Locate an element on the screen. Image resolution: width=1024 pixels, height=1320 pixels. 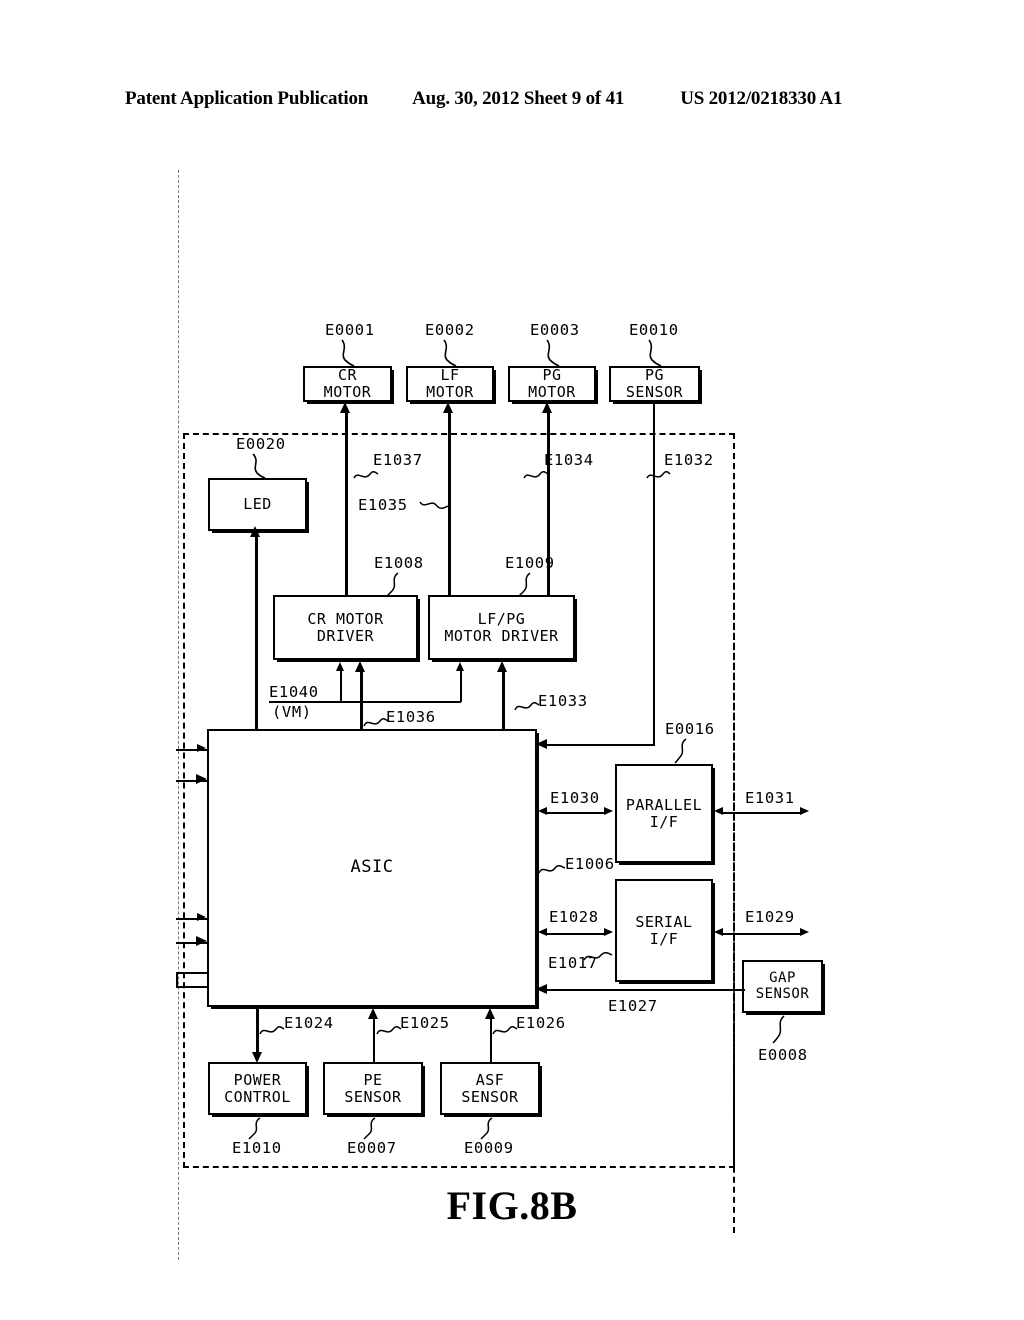
block-serial-if: SERIAL I/F is located at coordinates (664, 930).